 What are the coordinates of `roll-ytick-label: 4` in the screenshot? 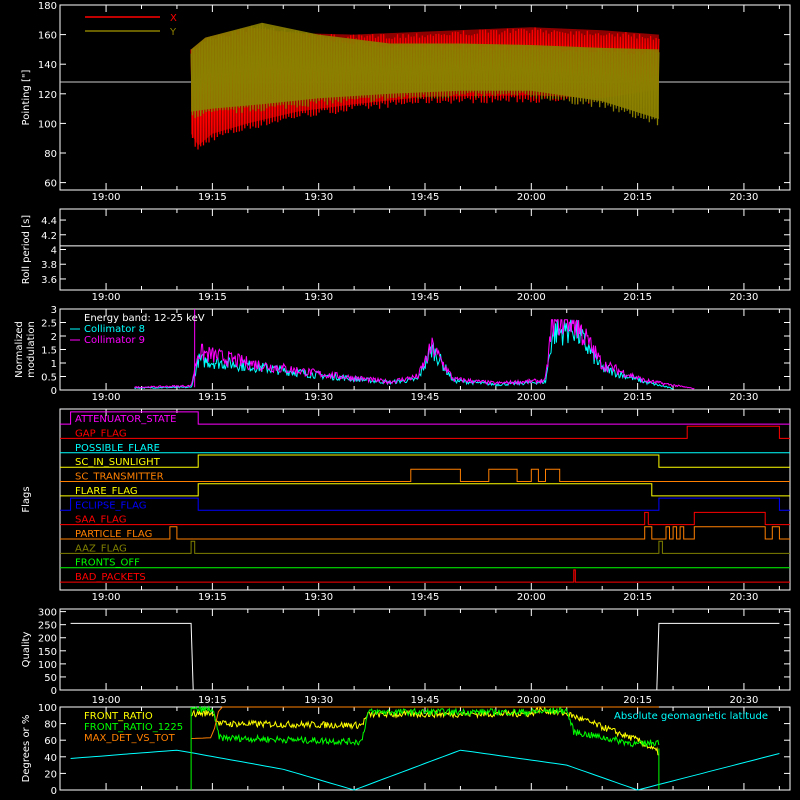 It's located at (54, 251).